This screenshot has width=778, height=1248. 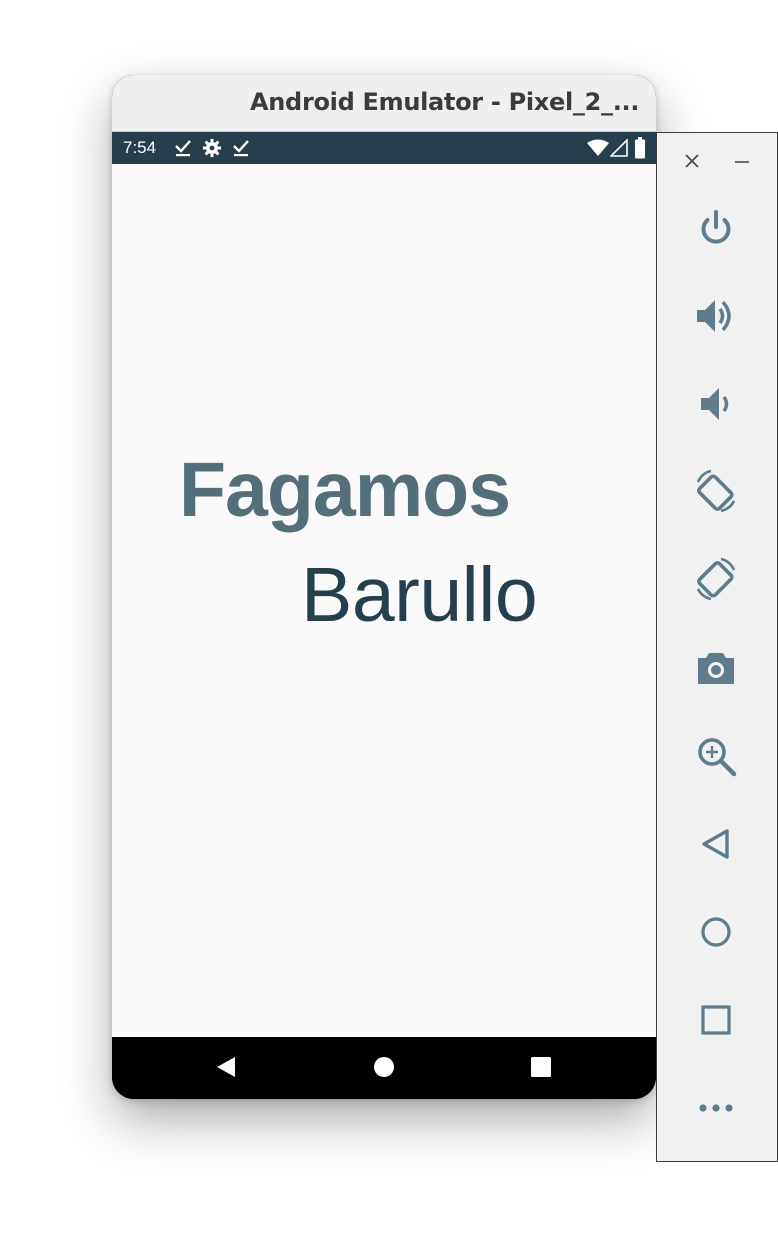 I want to click on back-icon, so click(x=716, y=844).